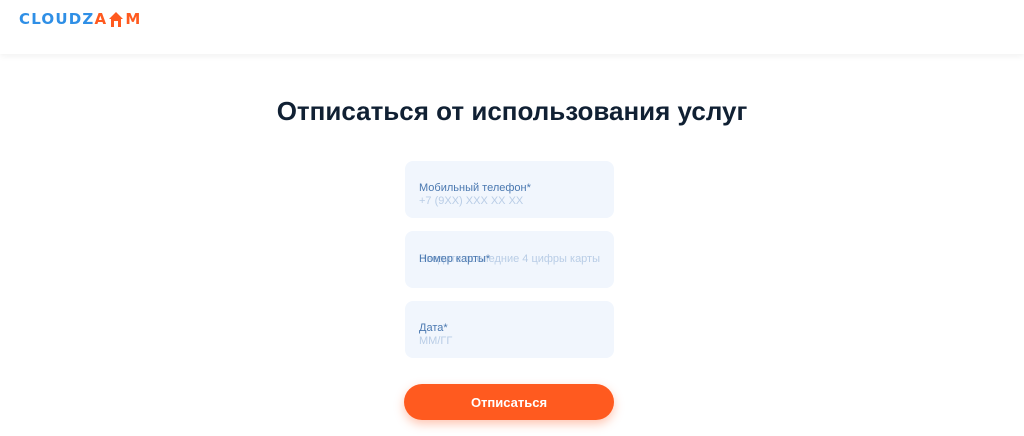  Describe the element at coordinates (471, 201) in the screenshot. I see `phone-placeholder: +7 (9XX) XXX XX XX` at that location.